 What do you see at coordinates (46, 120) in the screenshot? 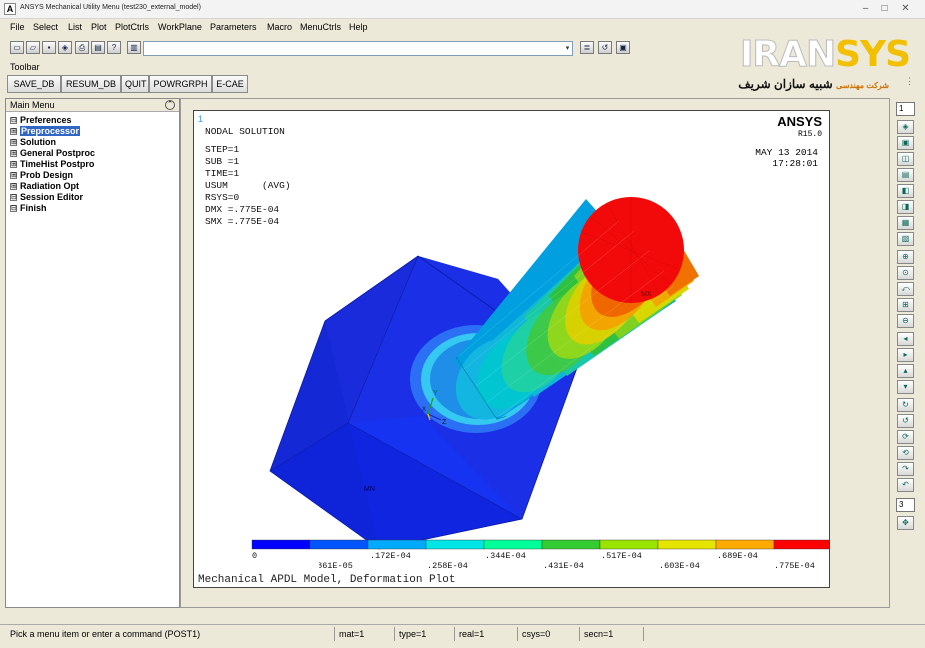
I see `menu-item-label: Preferences` at bounding box center [46, 120].